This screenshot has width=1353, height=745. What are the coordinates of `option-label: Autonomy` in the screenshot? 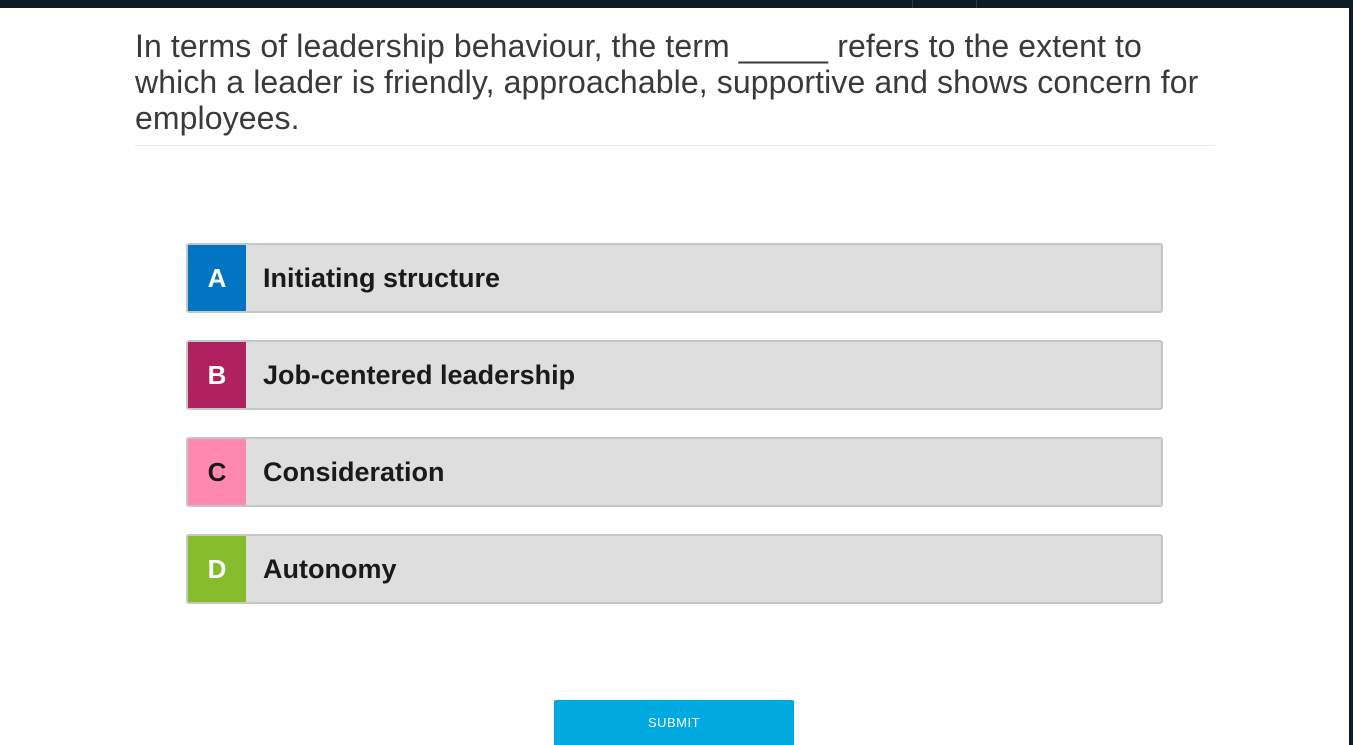 It's located at (330, 568).